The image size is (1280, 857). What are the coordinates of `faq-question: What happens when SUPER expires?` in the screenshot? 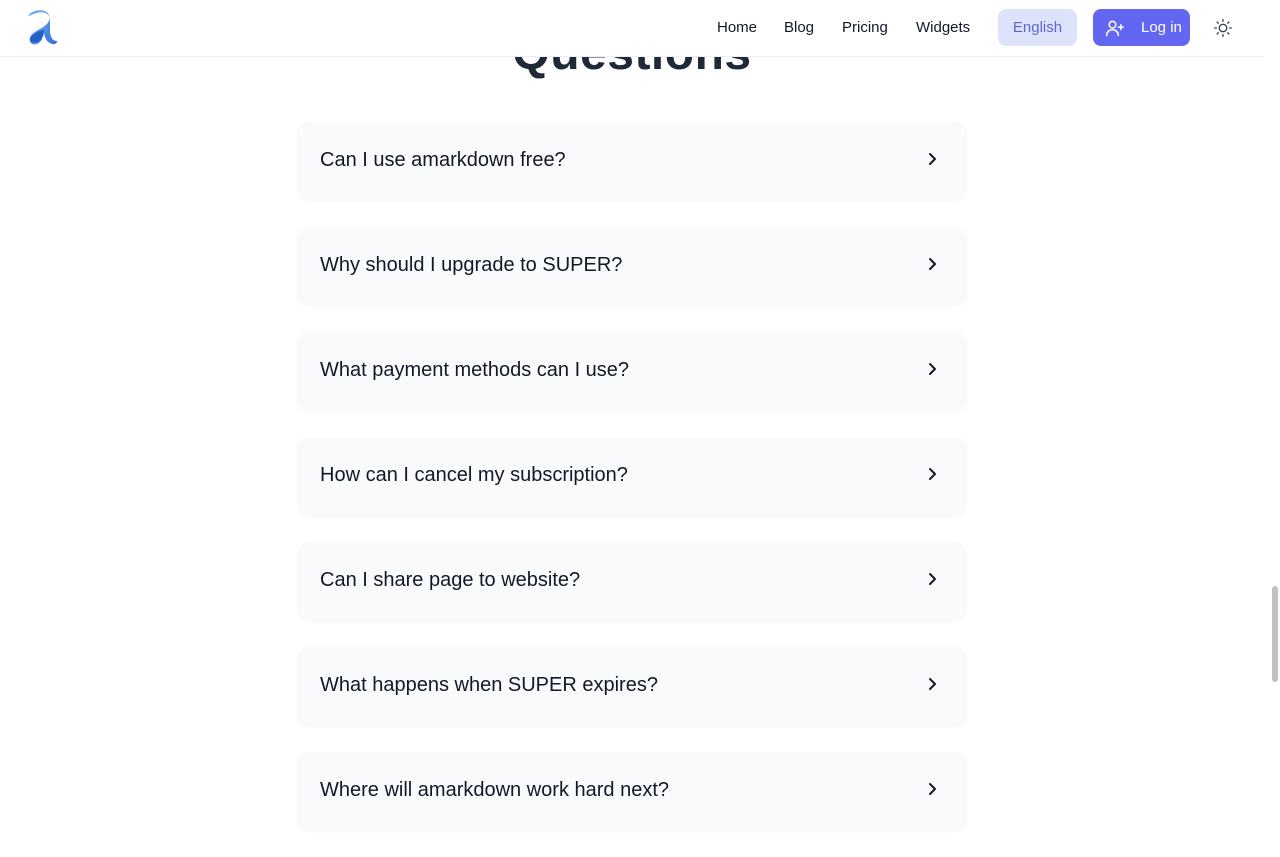 It's located at (489, 685).